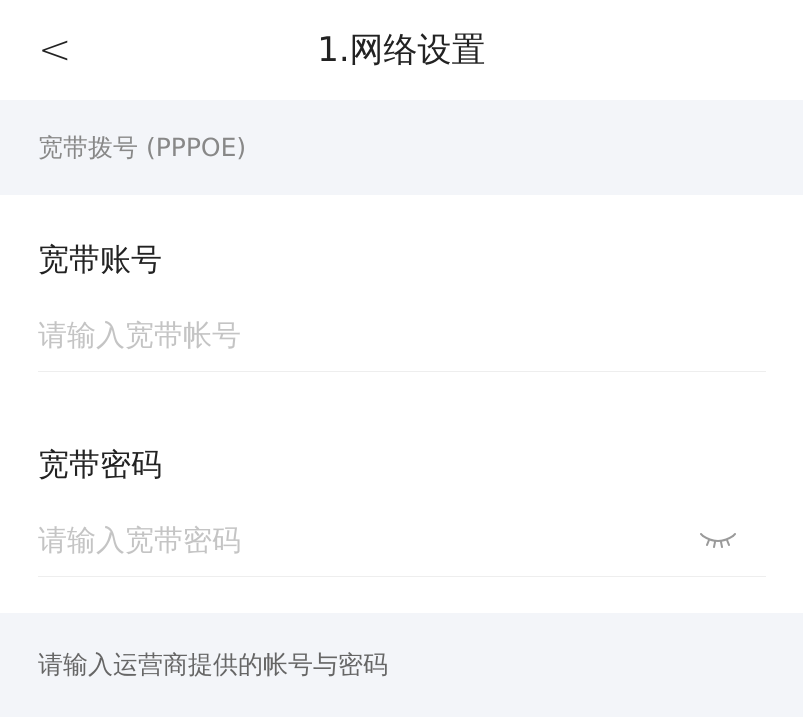 Image resolution: width=803 pixels, height=717 pixels. I want to click on page-title: 1.网络设置, so click(401, 50).